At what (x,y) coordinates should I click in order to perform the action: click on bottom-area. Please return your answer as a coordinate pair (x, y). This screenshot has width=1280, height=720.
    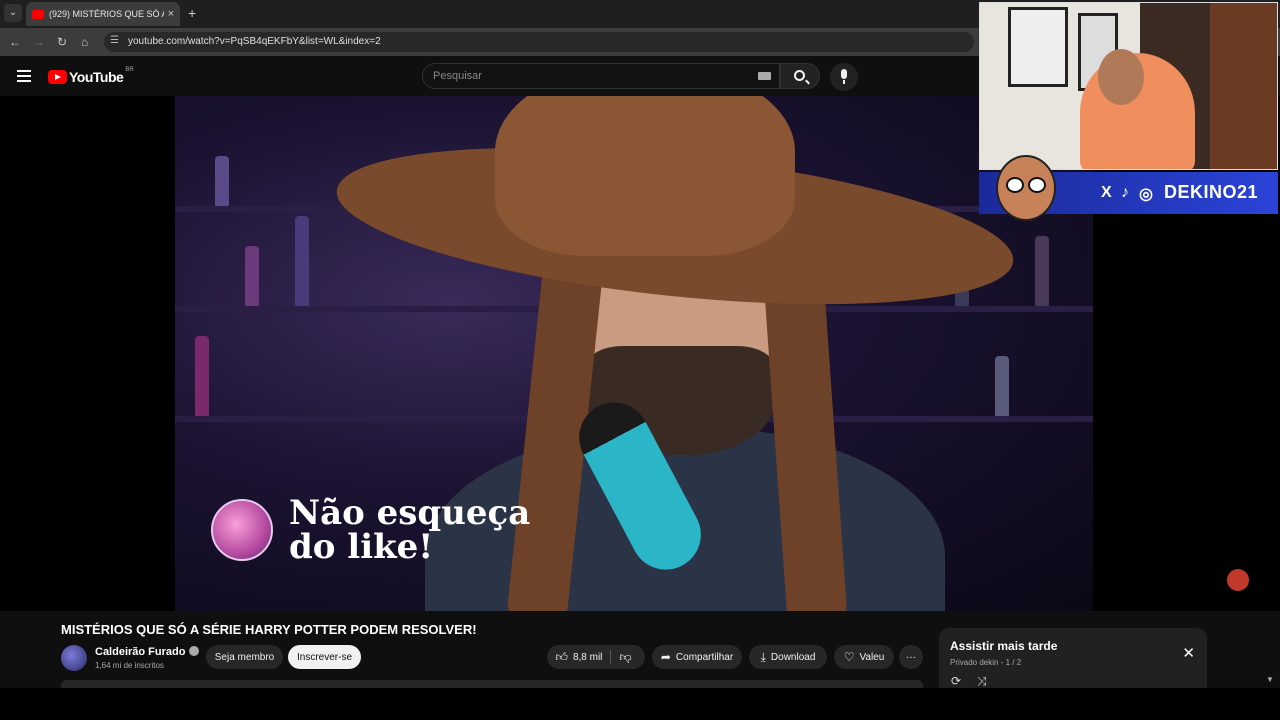
    Looking at the image, I should click on (640, 704).